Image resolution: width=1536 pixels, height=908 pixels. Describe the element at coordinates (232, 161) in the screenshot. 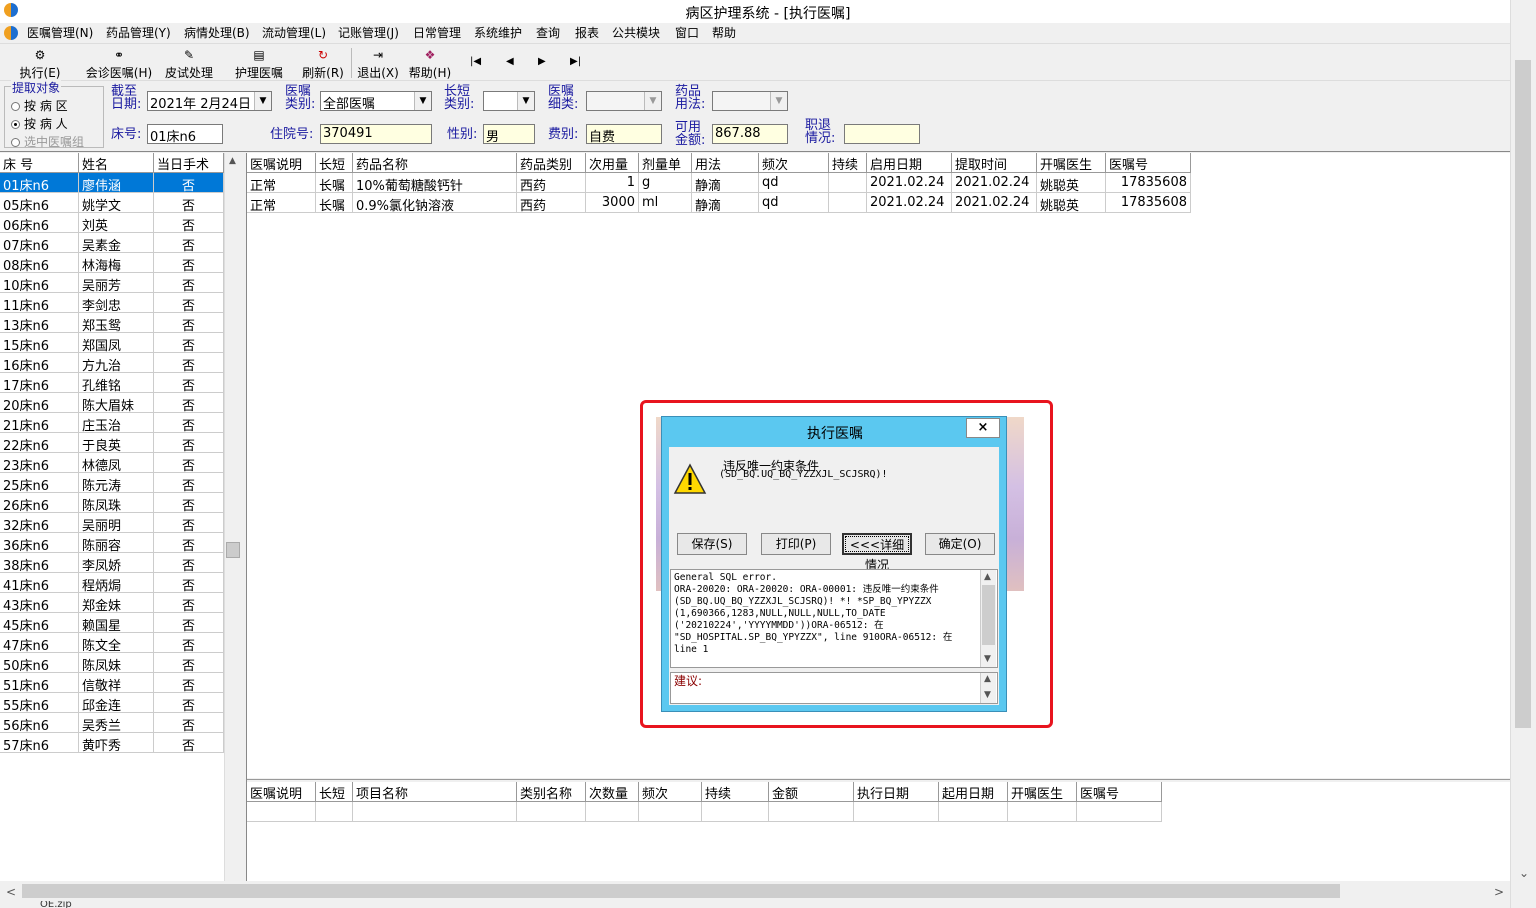

I see `scroll-up-icon: ▲` at that location.